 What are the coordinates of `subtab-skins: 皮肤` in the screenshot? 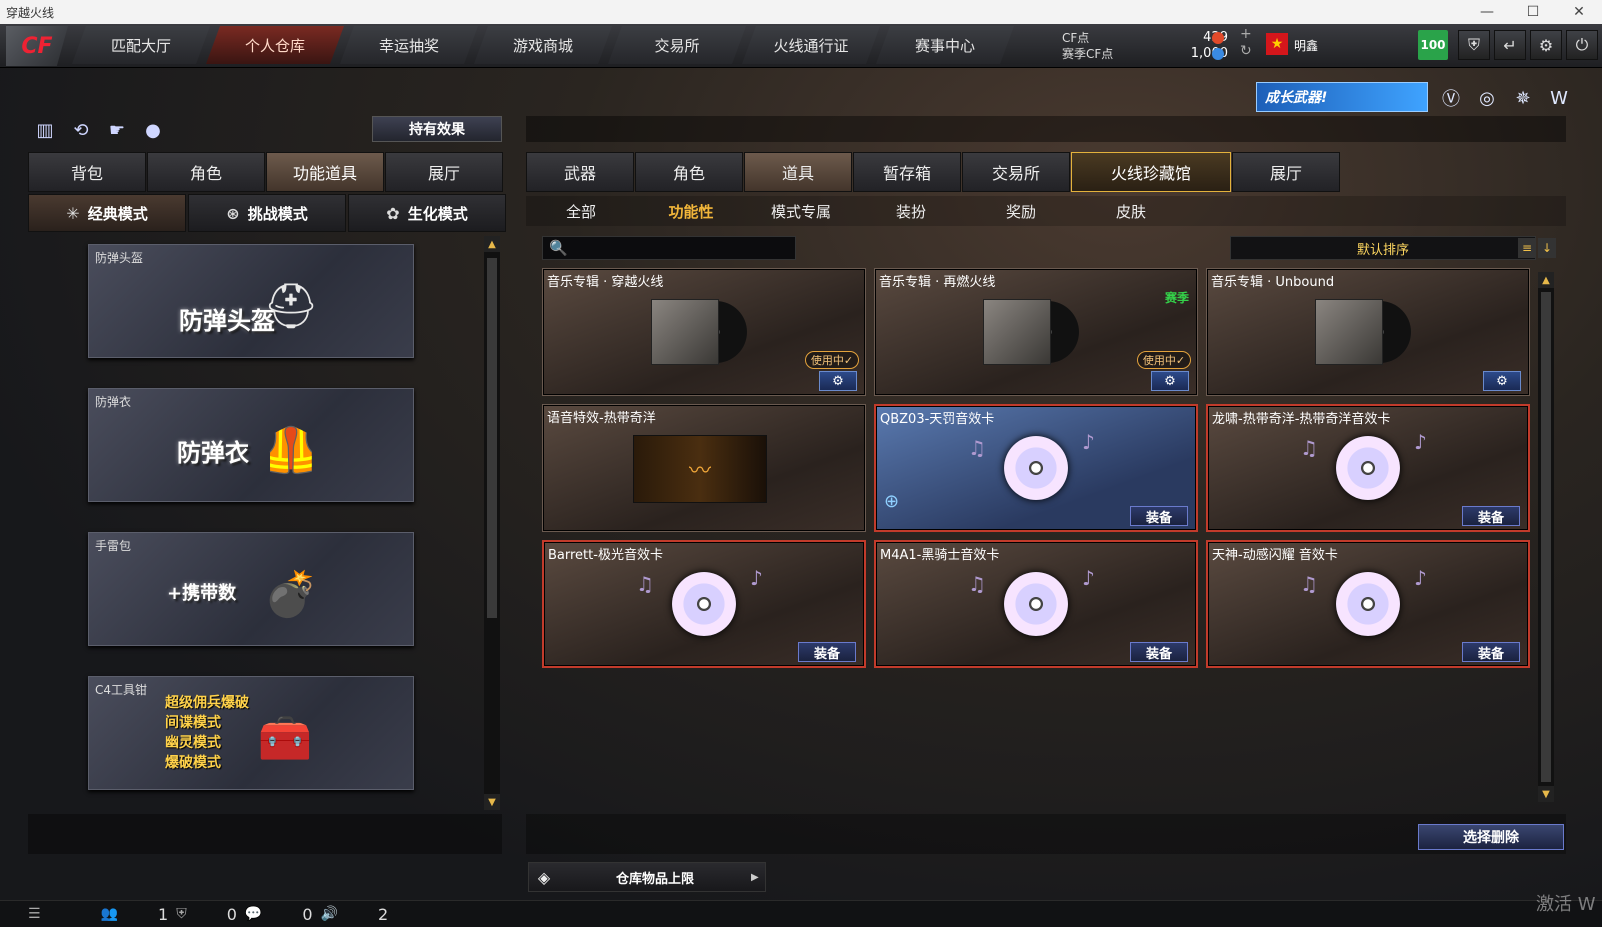 It's located at (1131, 211).